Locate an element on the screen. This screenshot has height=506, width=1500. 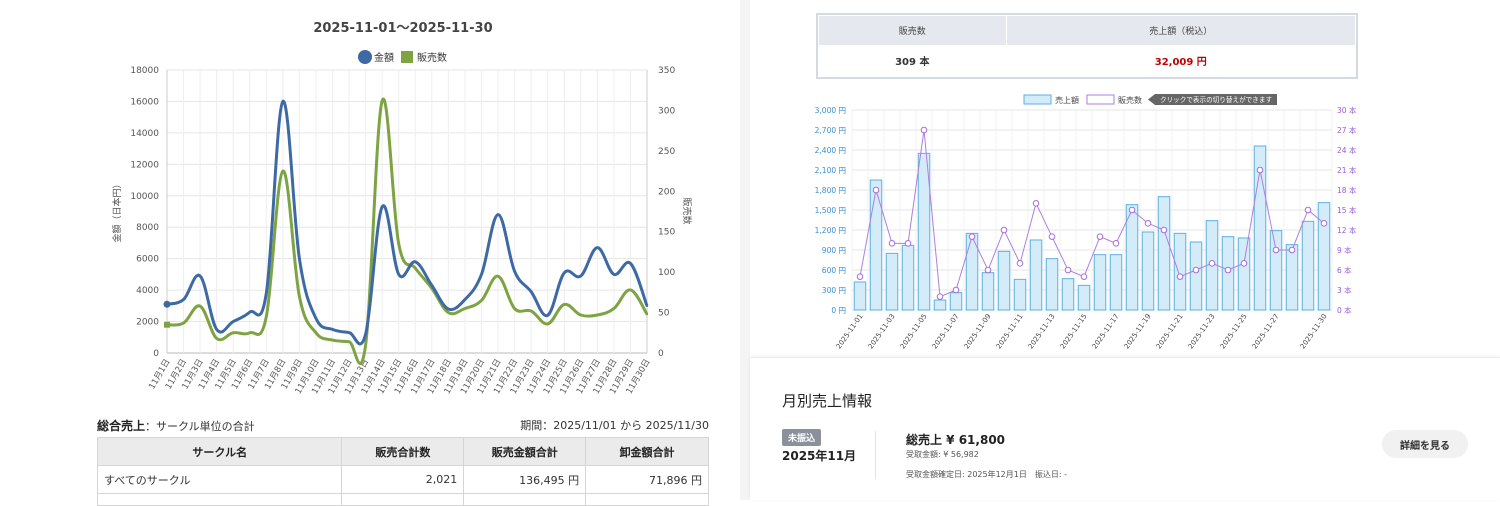
chart-legend: 金額 販売数 is located at coordinates (402, 57).